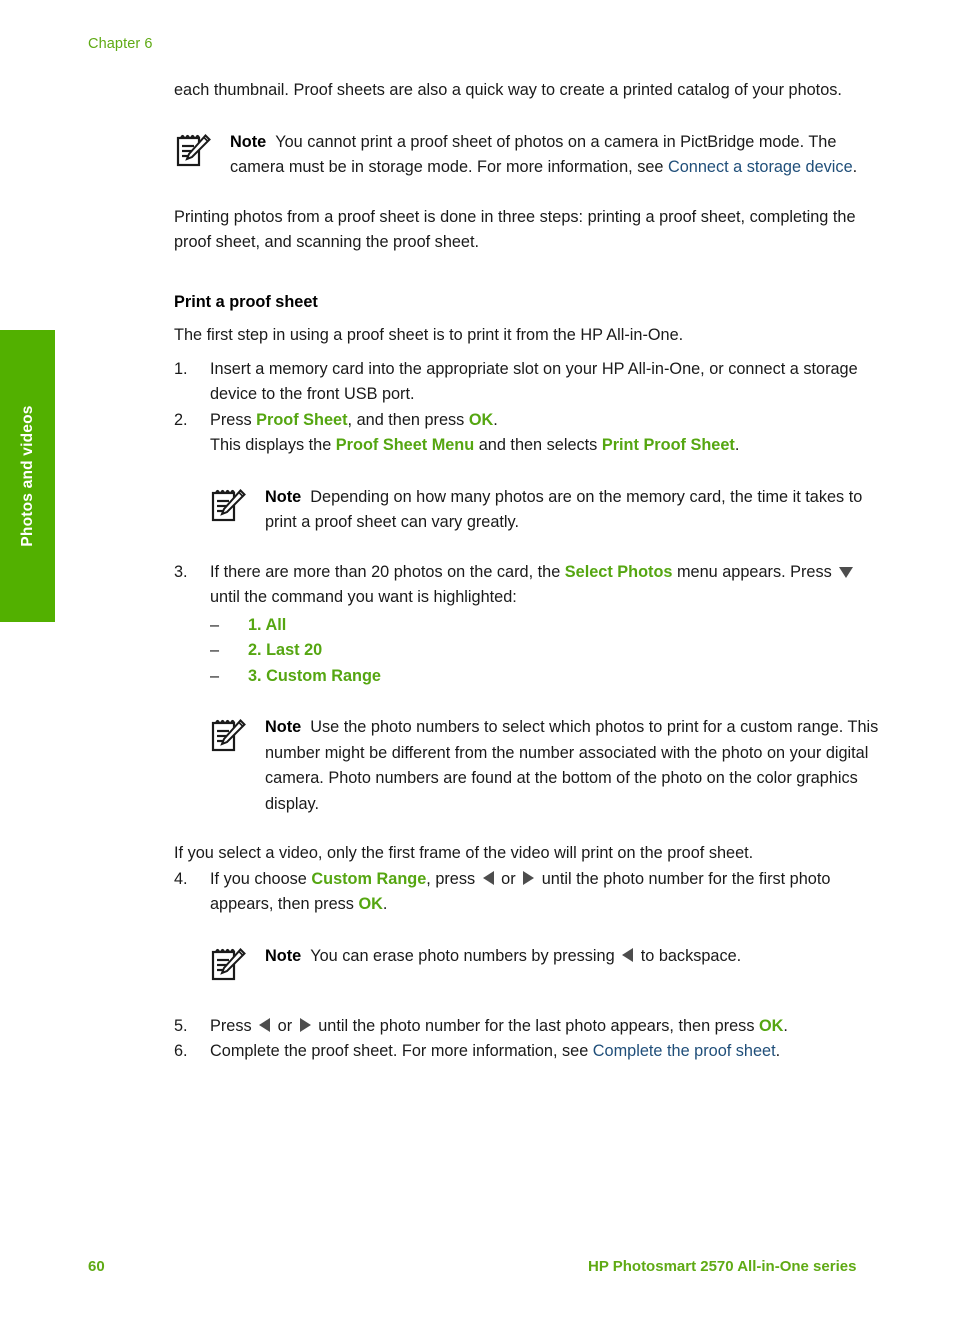 The image size is (954, 1321). I want to click on step-4-text-pre: If you choose, so click(261, 878).